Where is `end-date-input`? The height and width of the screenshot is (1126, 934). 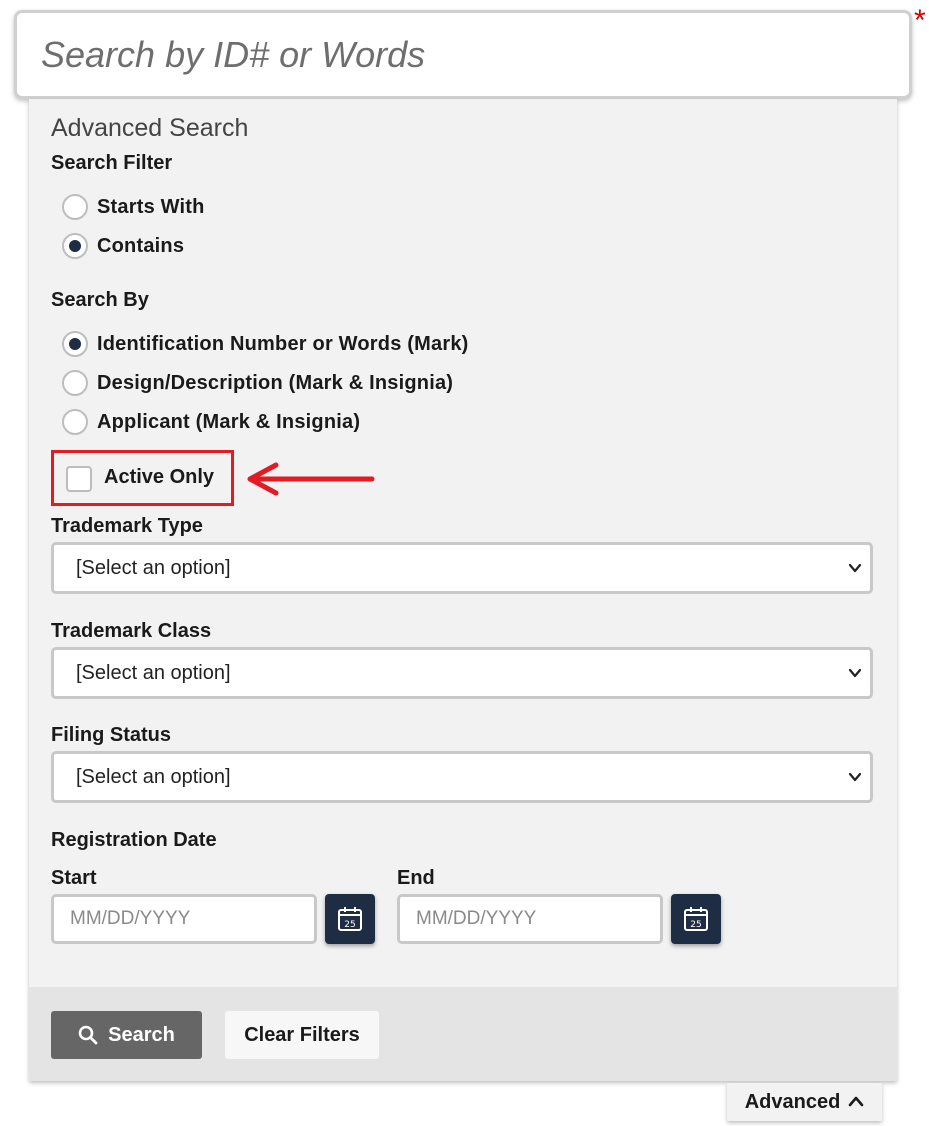 end-date-input is located at coordinates (530, 919).